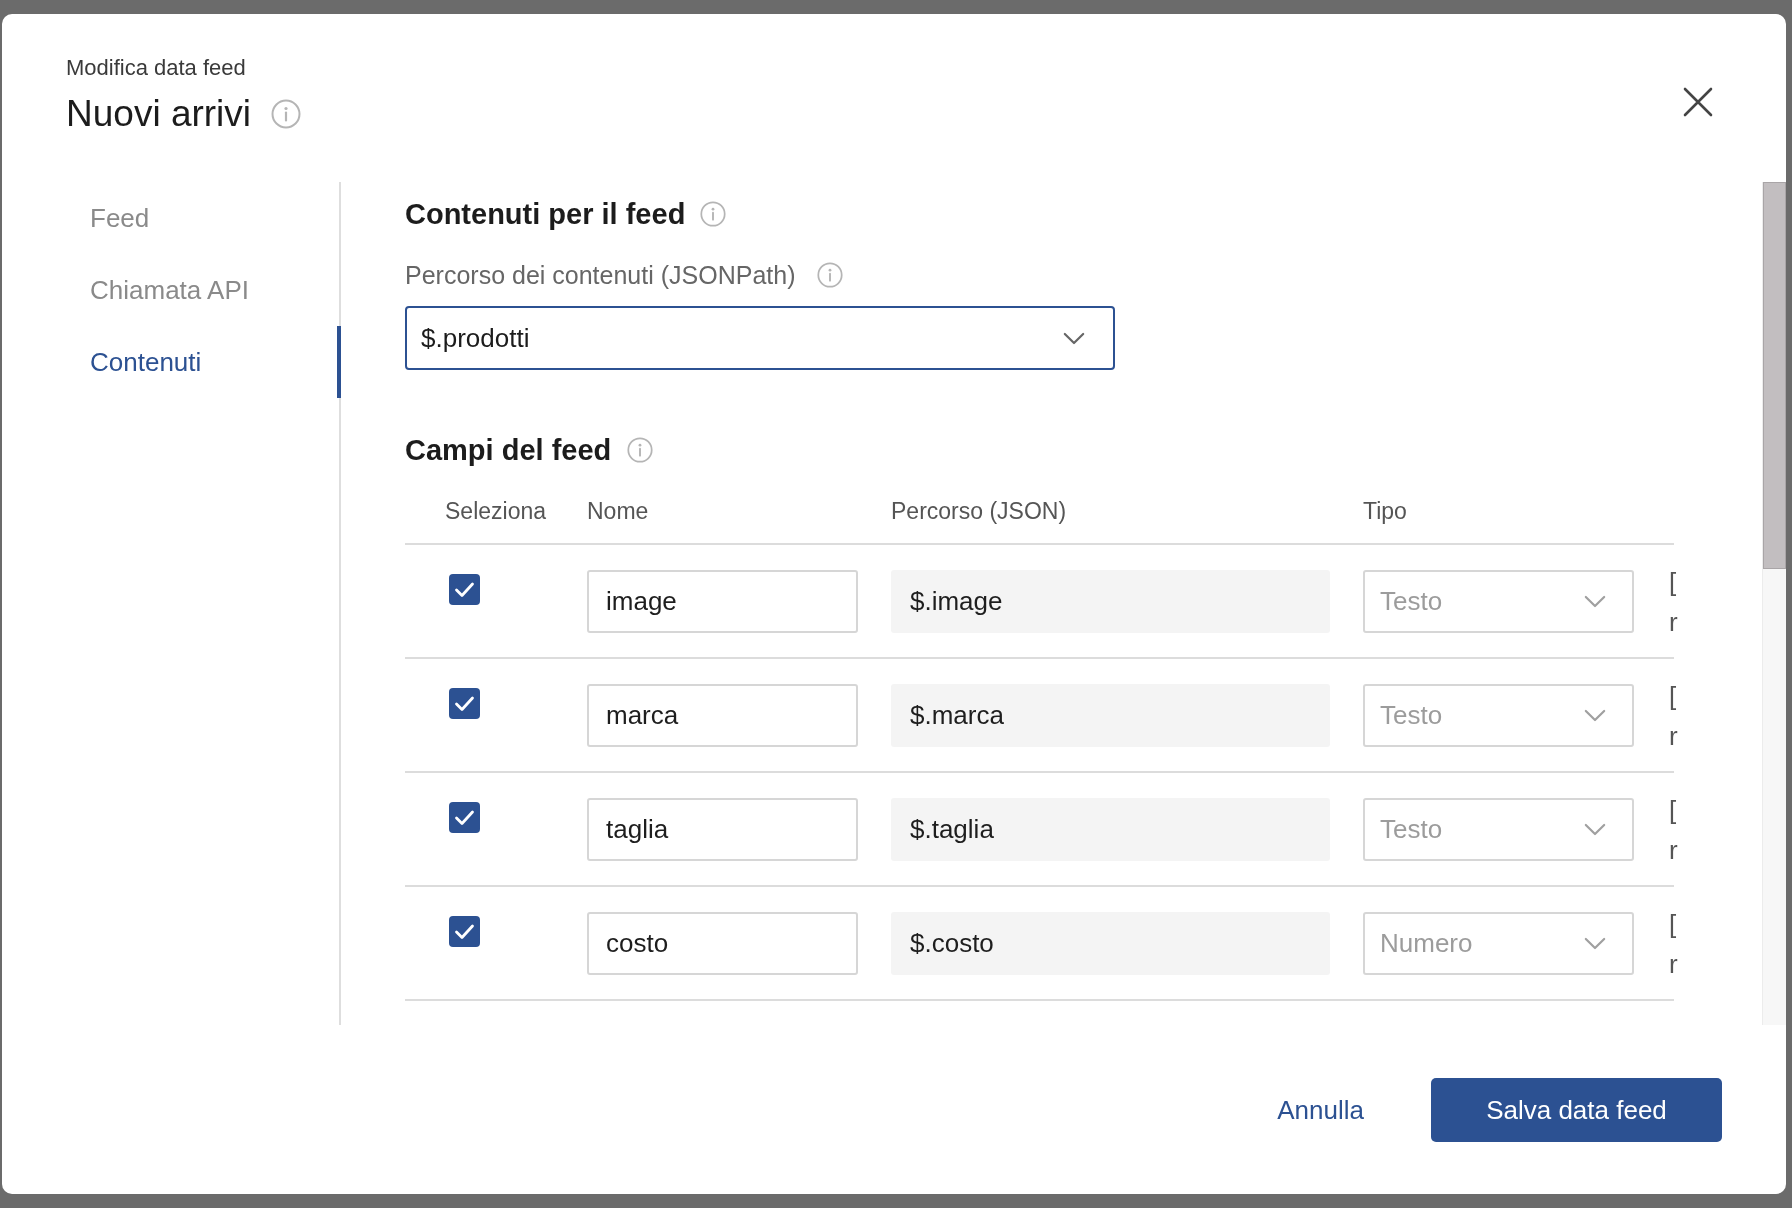 This screenshot has width=1792, height=1208. What do you see at coordinates (1110, 829) in the screenshot?
I see `path-field: $.taglia` at bounding box center [1110, 829].